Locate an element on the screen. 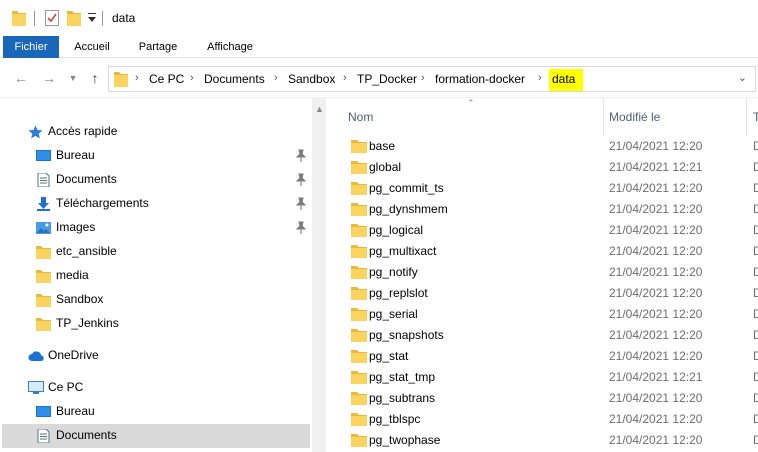 This screenshot has width=758, height=452. window-title: data is located at coordinates (124, 18).